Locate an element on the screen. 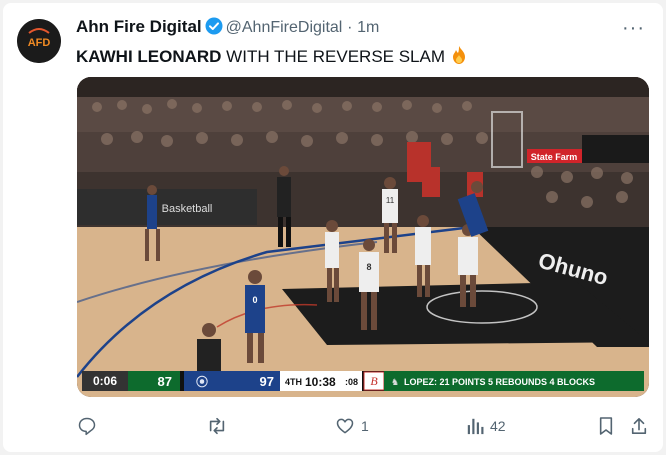 The image size is (666, 455). shot-clock-small: :08 is located at coordinates (351, 382).